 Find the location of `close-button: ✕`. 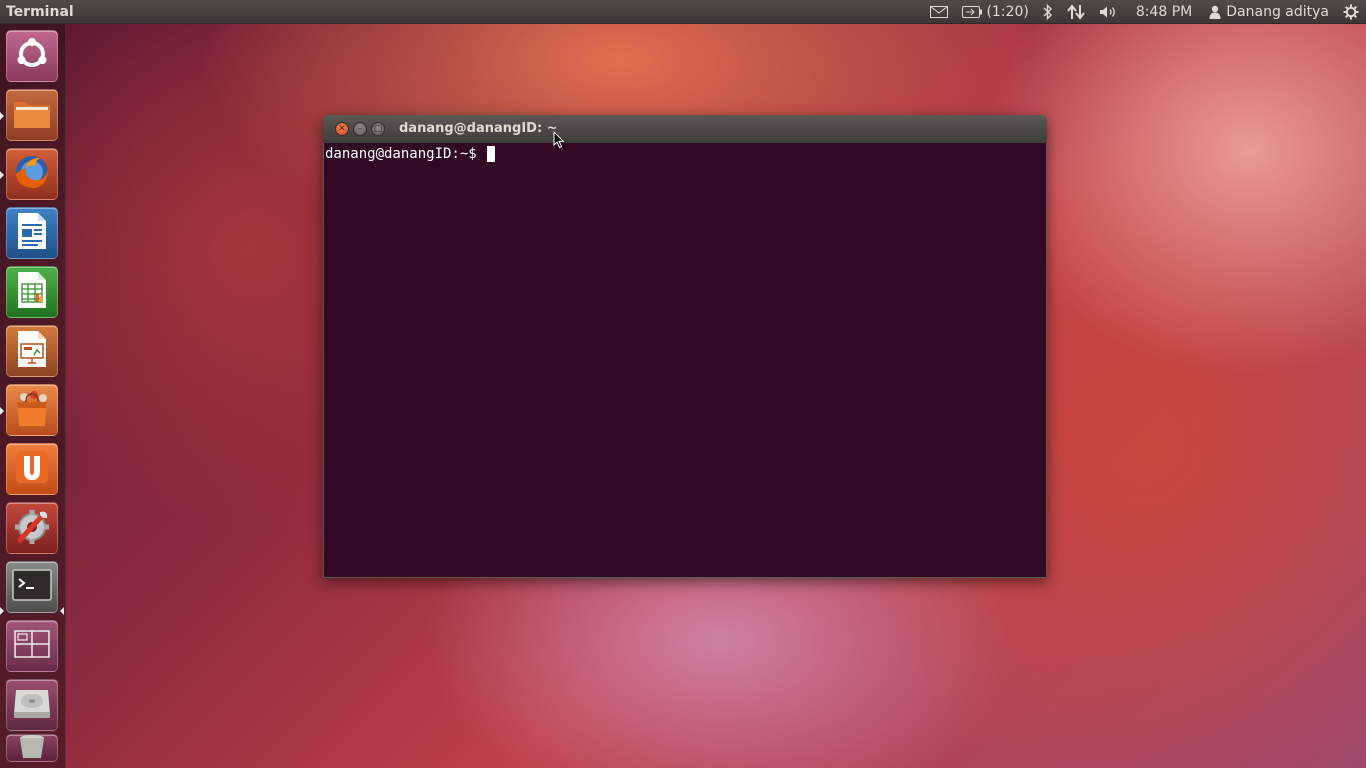

close-button: ✕ is located at coordinates (342, 129).